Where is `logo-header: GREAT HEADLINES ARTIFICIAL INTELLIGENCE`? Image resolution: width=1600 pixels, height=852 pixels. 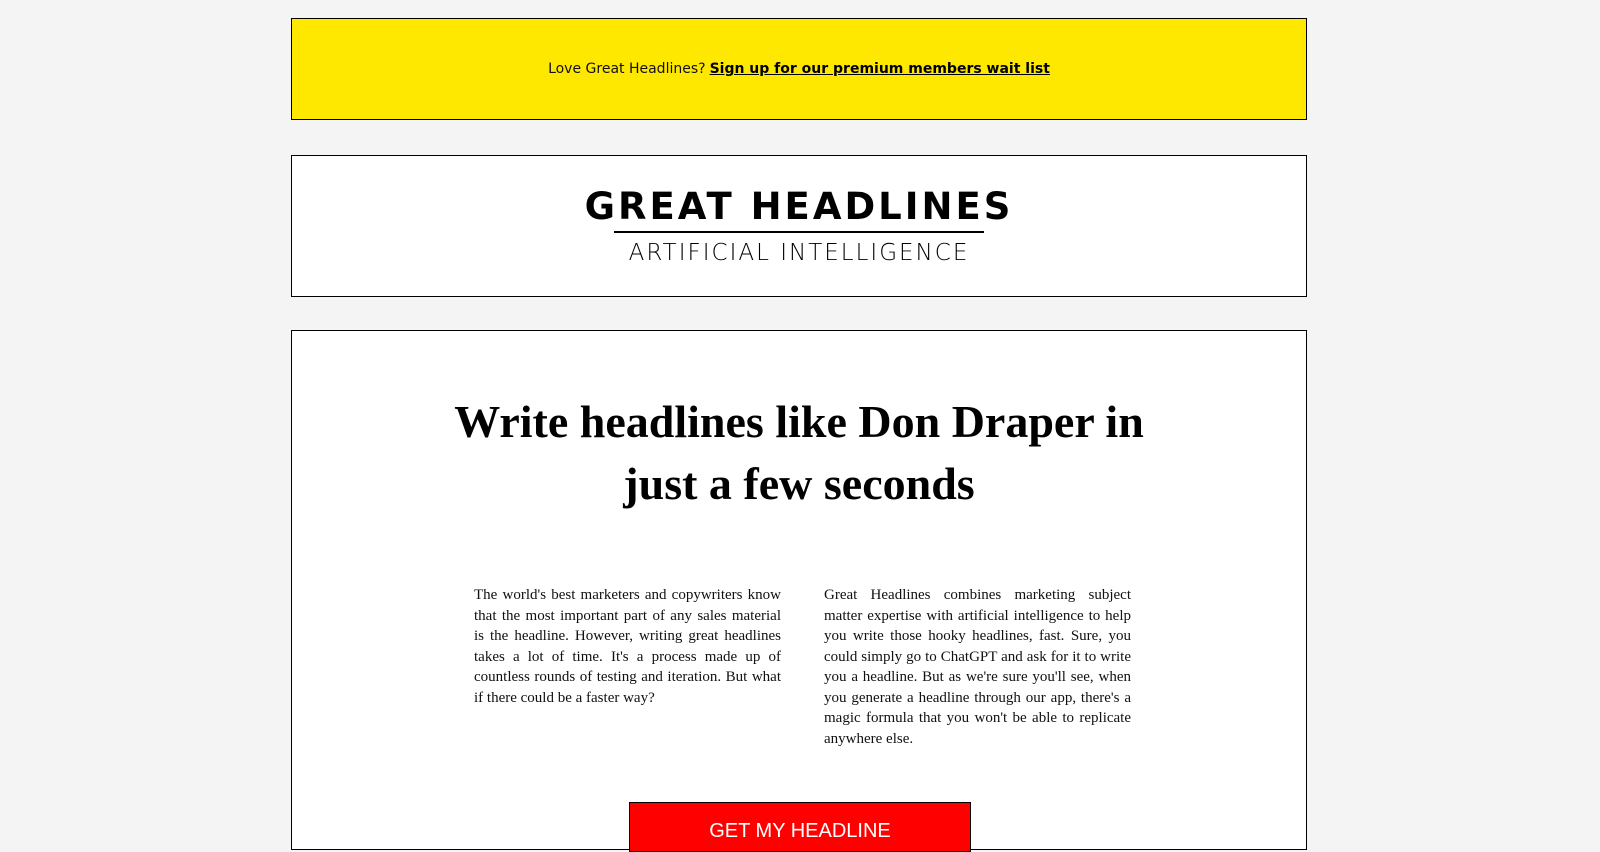
logo-header: GREAT HEADLINES ARTIFICIAL INTELLIGENCE is located at coordinates (799, 226).